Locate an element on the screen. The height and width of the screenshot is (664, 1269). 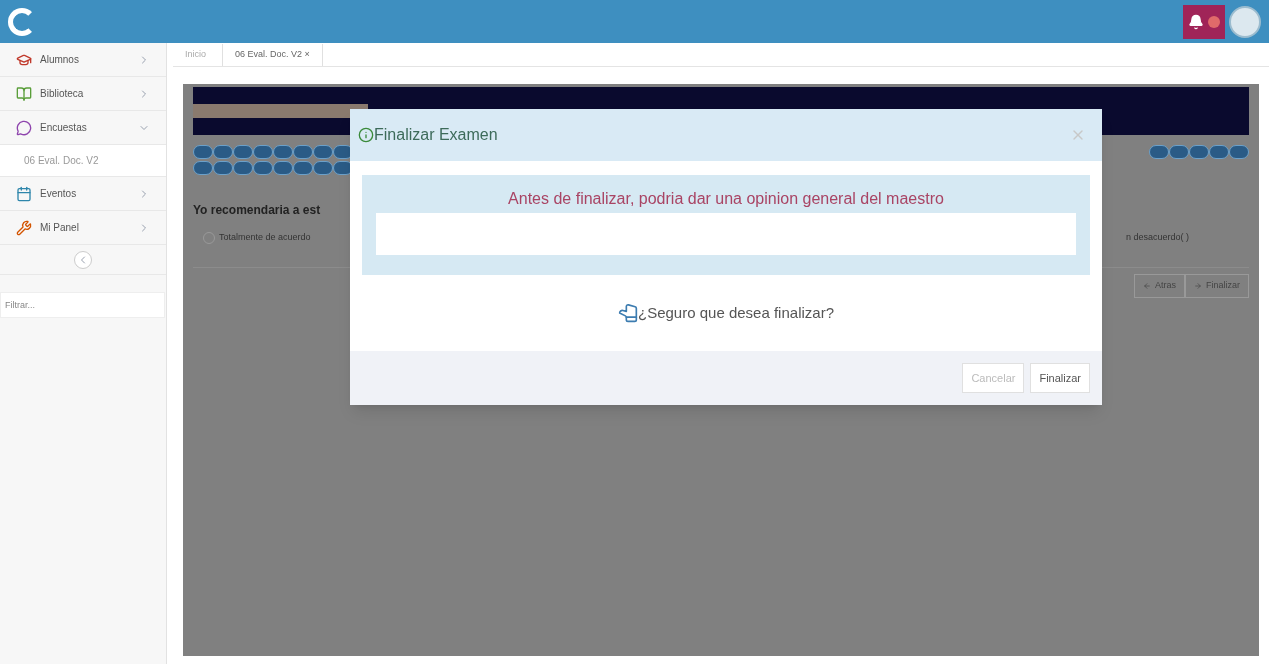
option-label: Totalmente de acuerdo is located at coordinates (265, 237).